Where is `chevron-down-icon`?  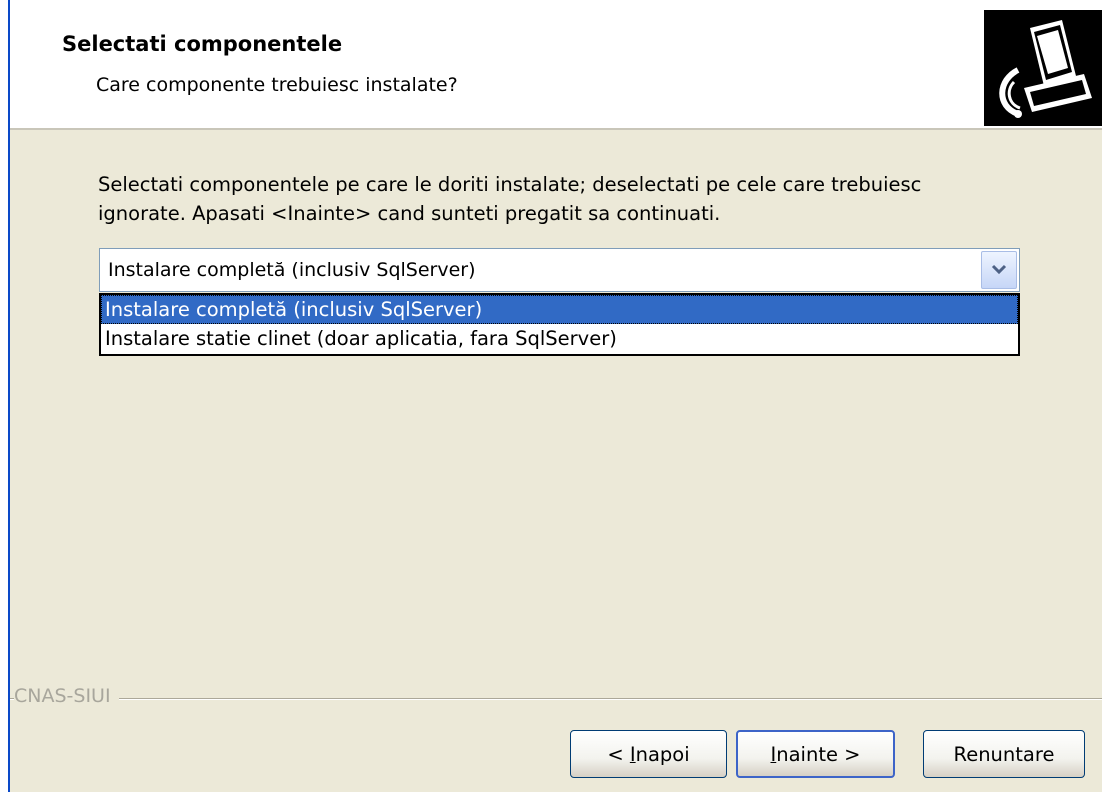
chevron-down-icon is located at coordinates (999, 270).